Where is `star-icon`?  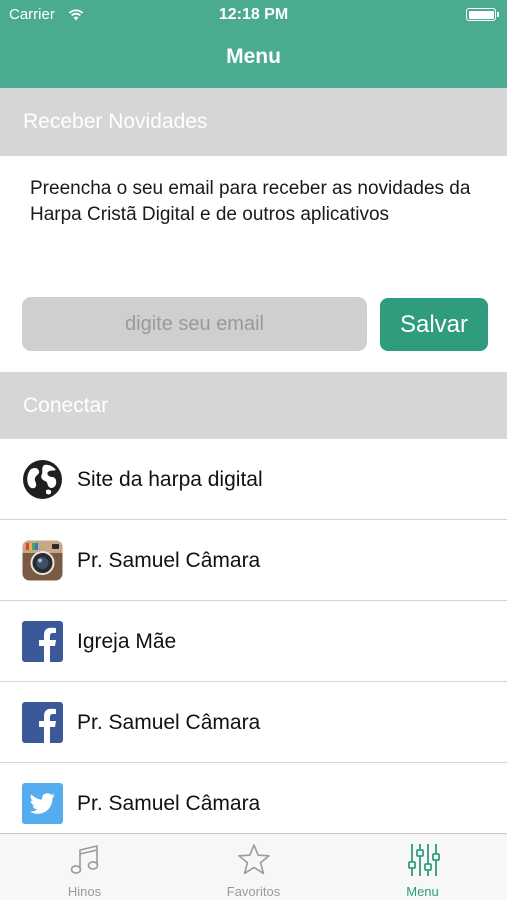
star-icon is located at coordinates (254, 859).